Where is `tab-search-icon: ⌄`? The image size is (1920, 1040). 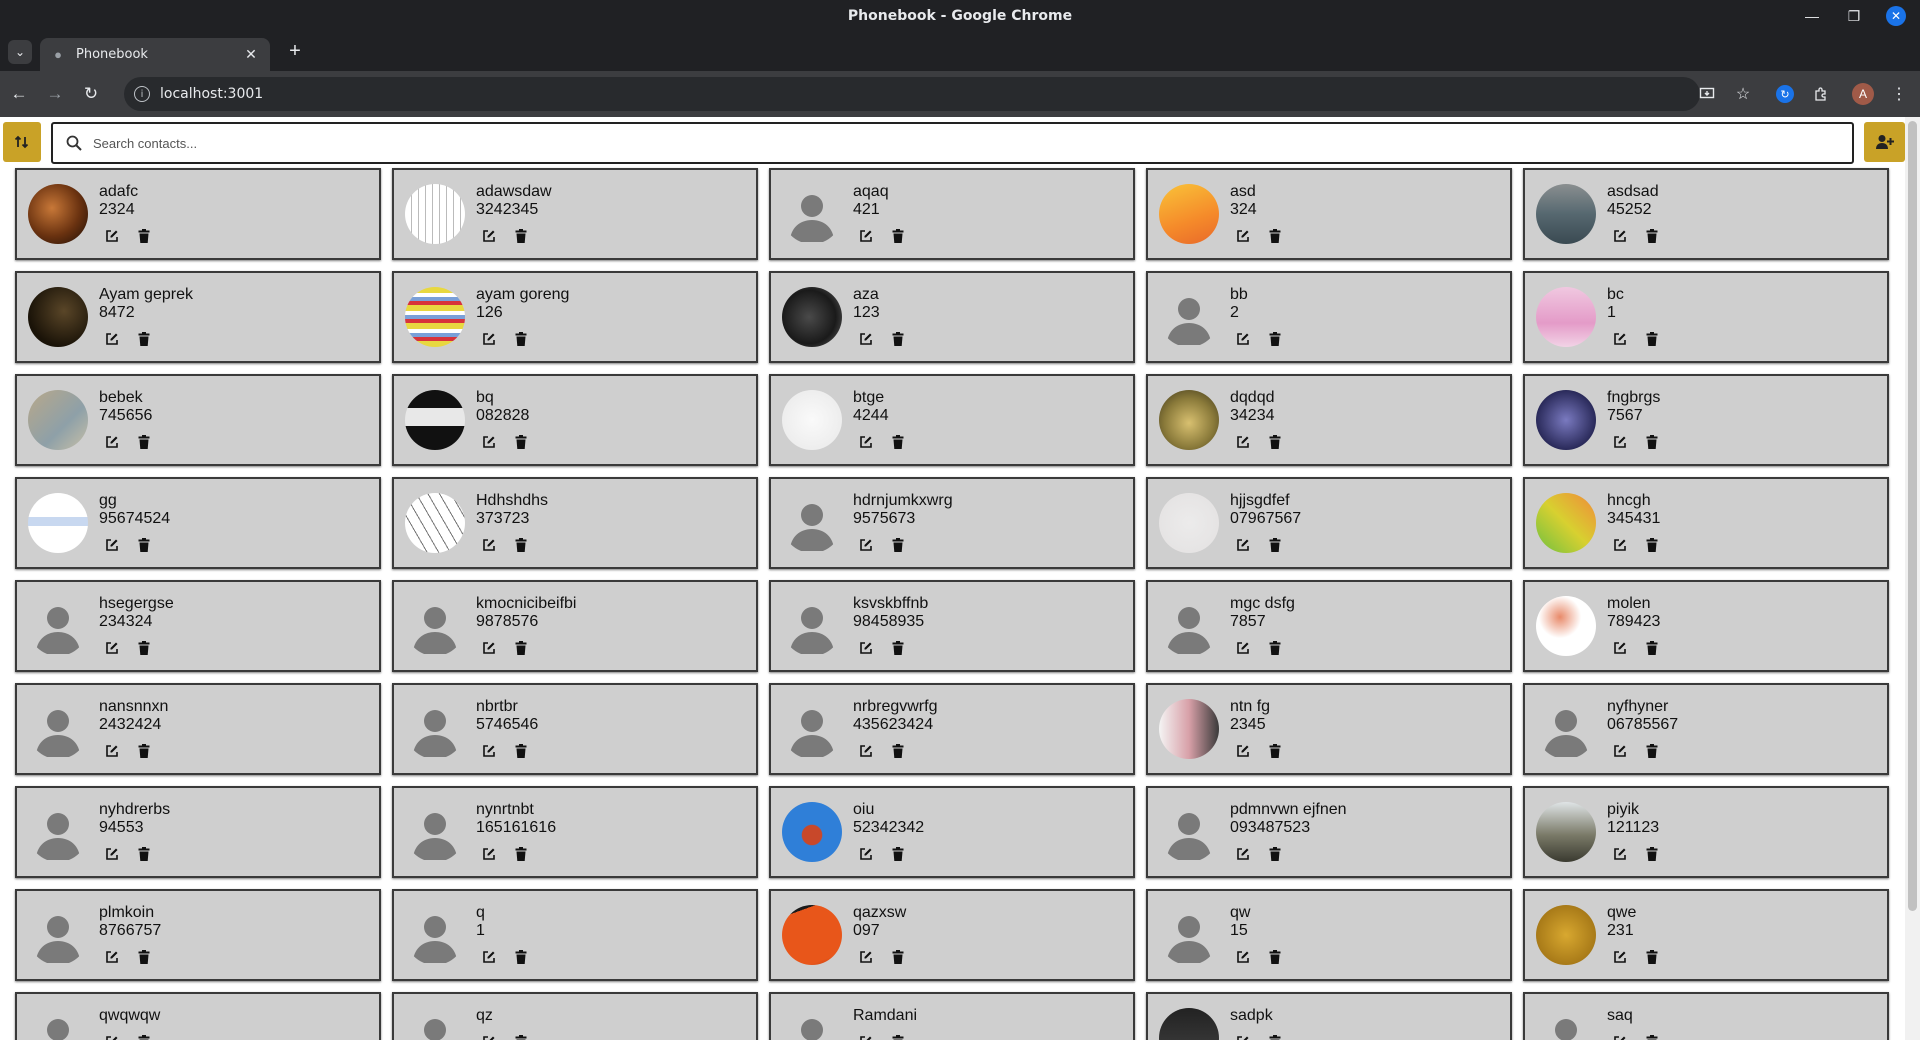 tab-search-icon: ⌄ is located at coordinates (20, 52).